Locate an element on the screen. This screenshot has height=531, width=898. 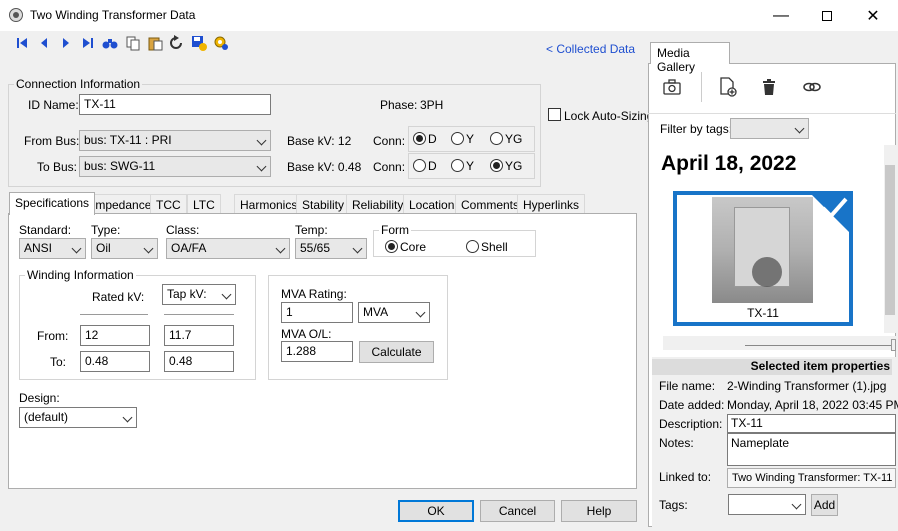
to-conn-yg: YG is located at coordinates (506, 165).